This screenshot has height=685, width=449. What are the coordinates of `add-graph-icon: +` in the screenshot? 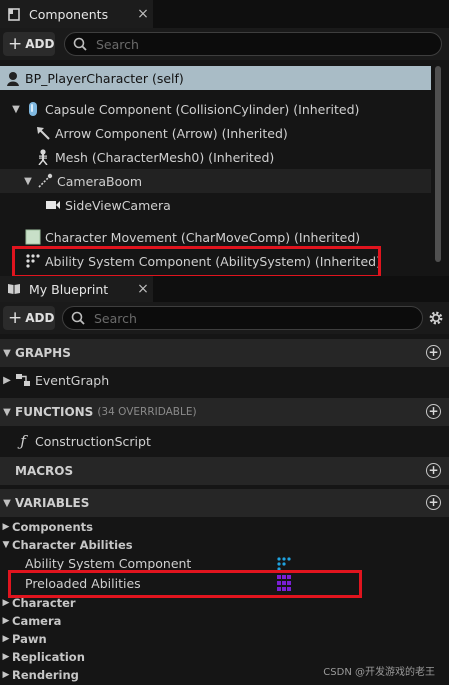 It's located at (433, 352).